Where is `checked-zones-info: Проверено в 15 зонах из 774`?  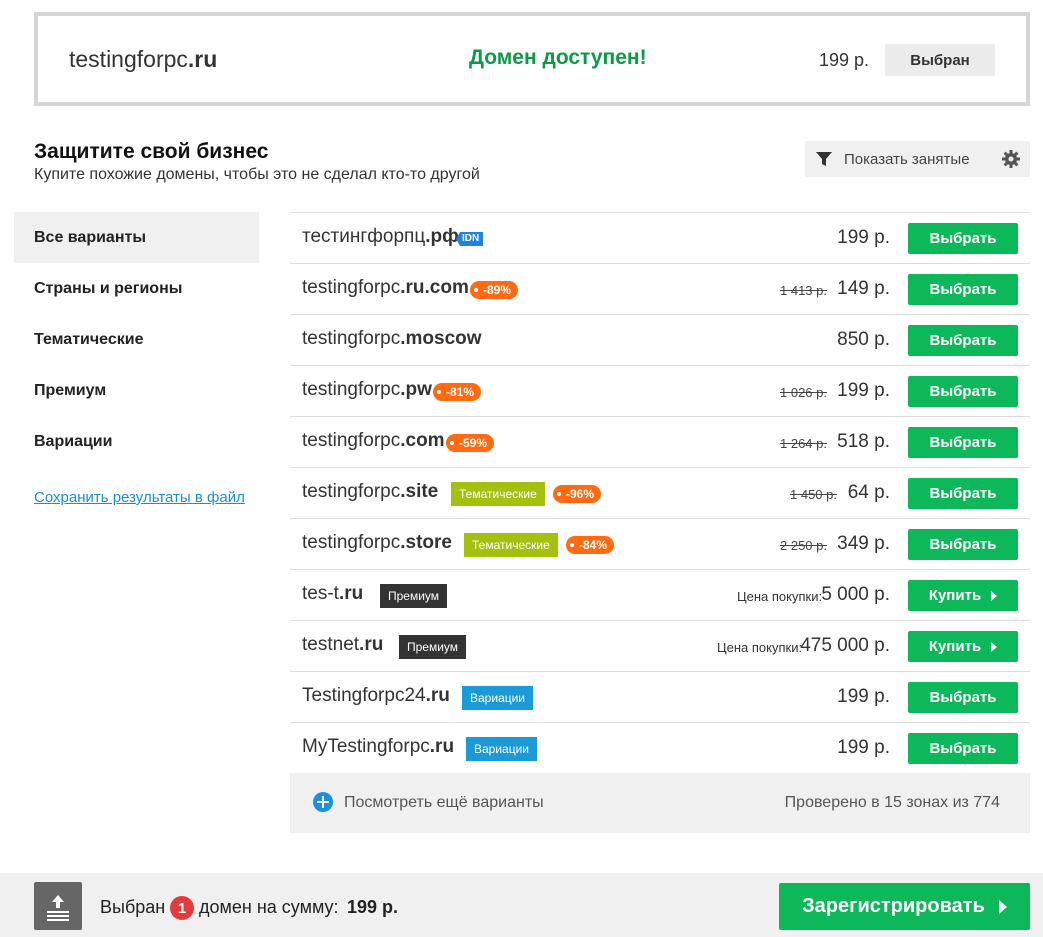
checked-zones-info: Проверено в 15 зонах из 774 is located at coordinates (892, 802).